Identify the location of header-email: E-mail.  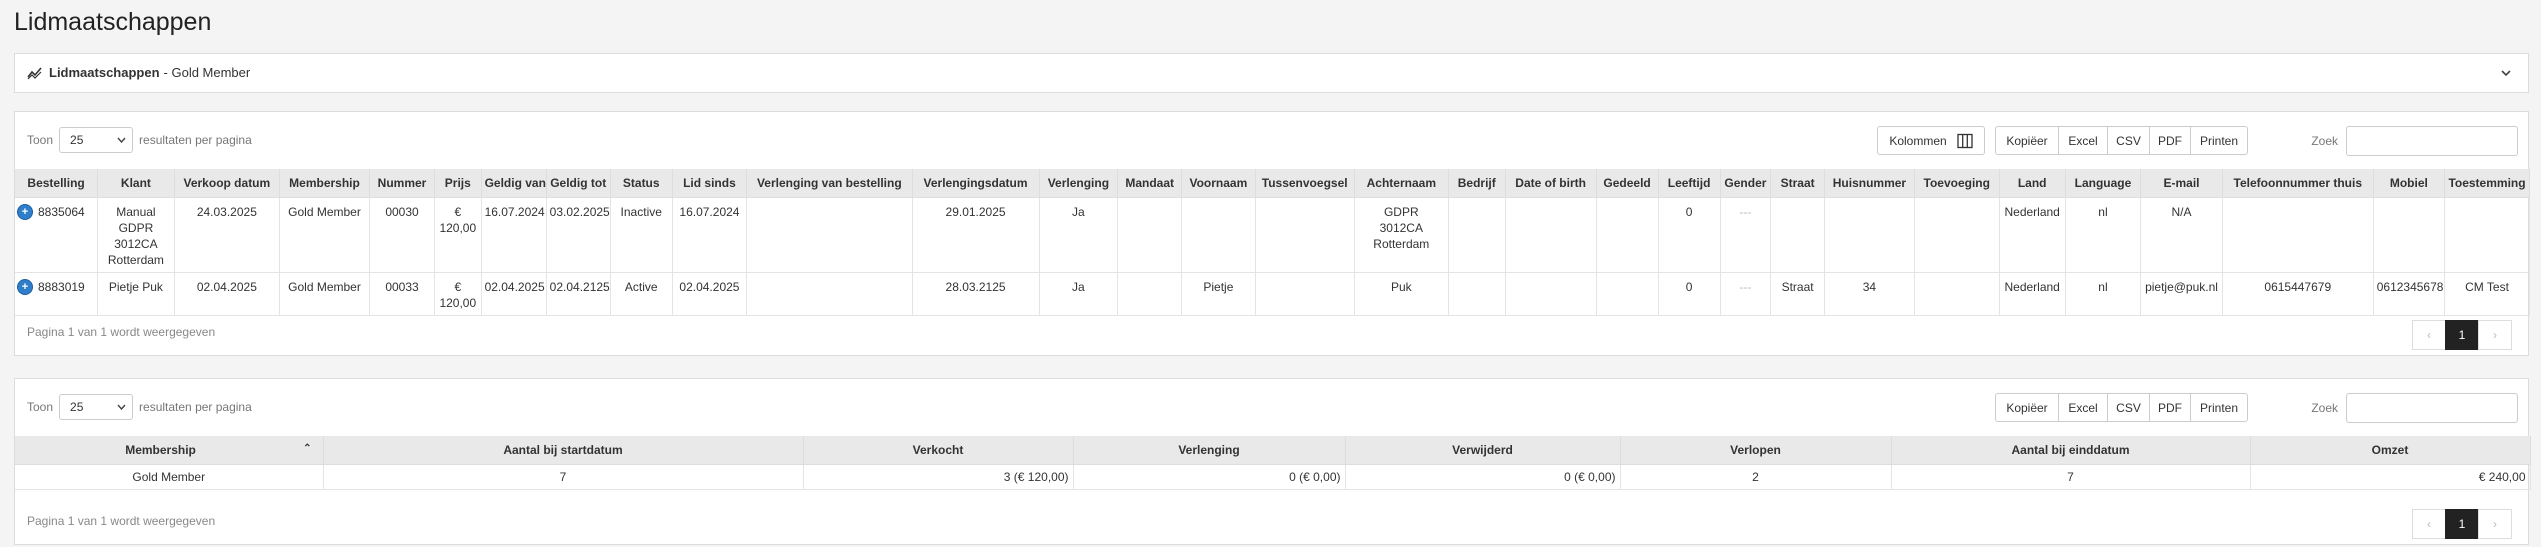
(2181, 183).